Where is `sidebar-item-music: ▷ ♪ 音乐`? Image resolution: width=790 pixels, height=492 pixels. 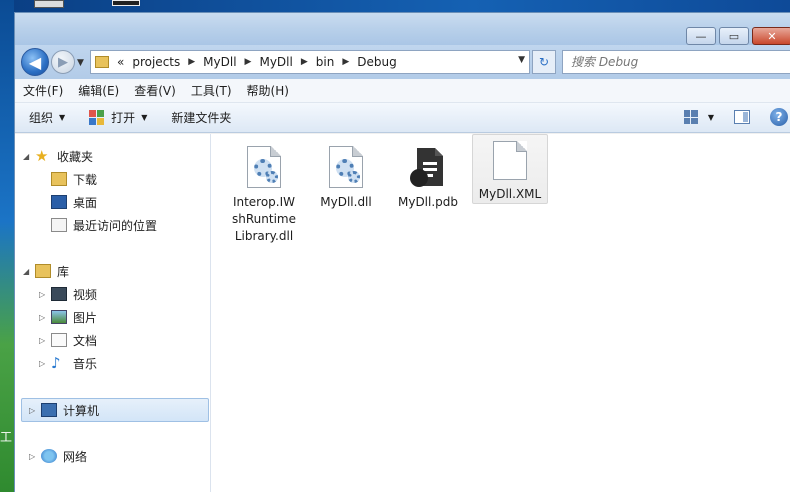
sidebar-item-music: ▷ ♪ 音乐 is located at coordinates (68, 363).